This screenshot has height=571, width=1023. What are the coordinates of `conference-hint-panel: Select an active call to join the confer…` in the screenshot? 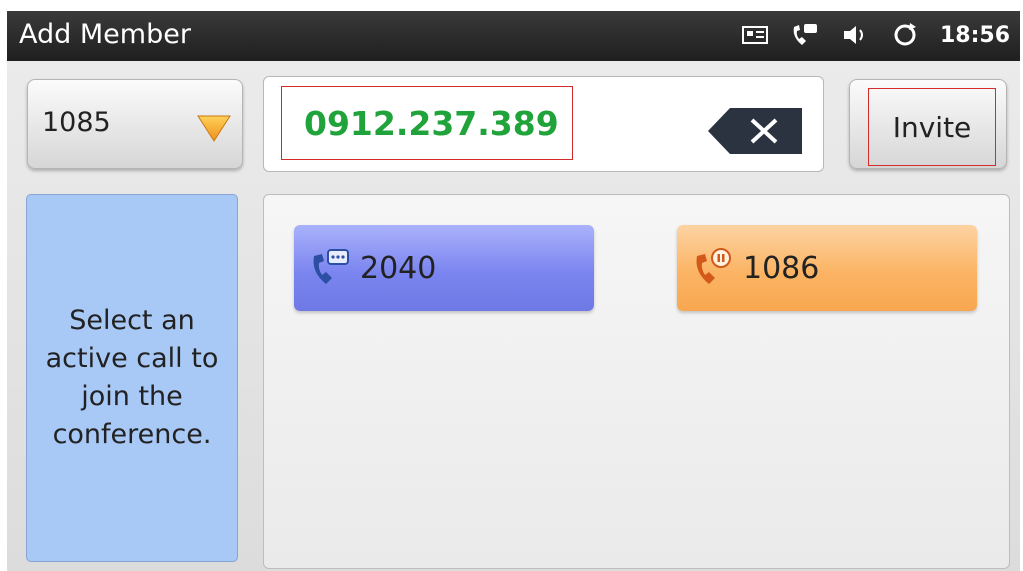 It's located at (132, 378).